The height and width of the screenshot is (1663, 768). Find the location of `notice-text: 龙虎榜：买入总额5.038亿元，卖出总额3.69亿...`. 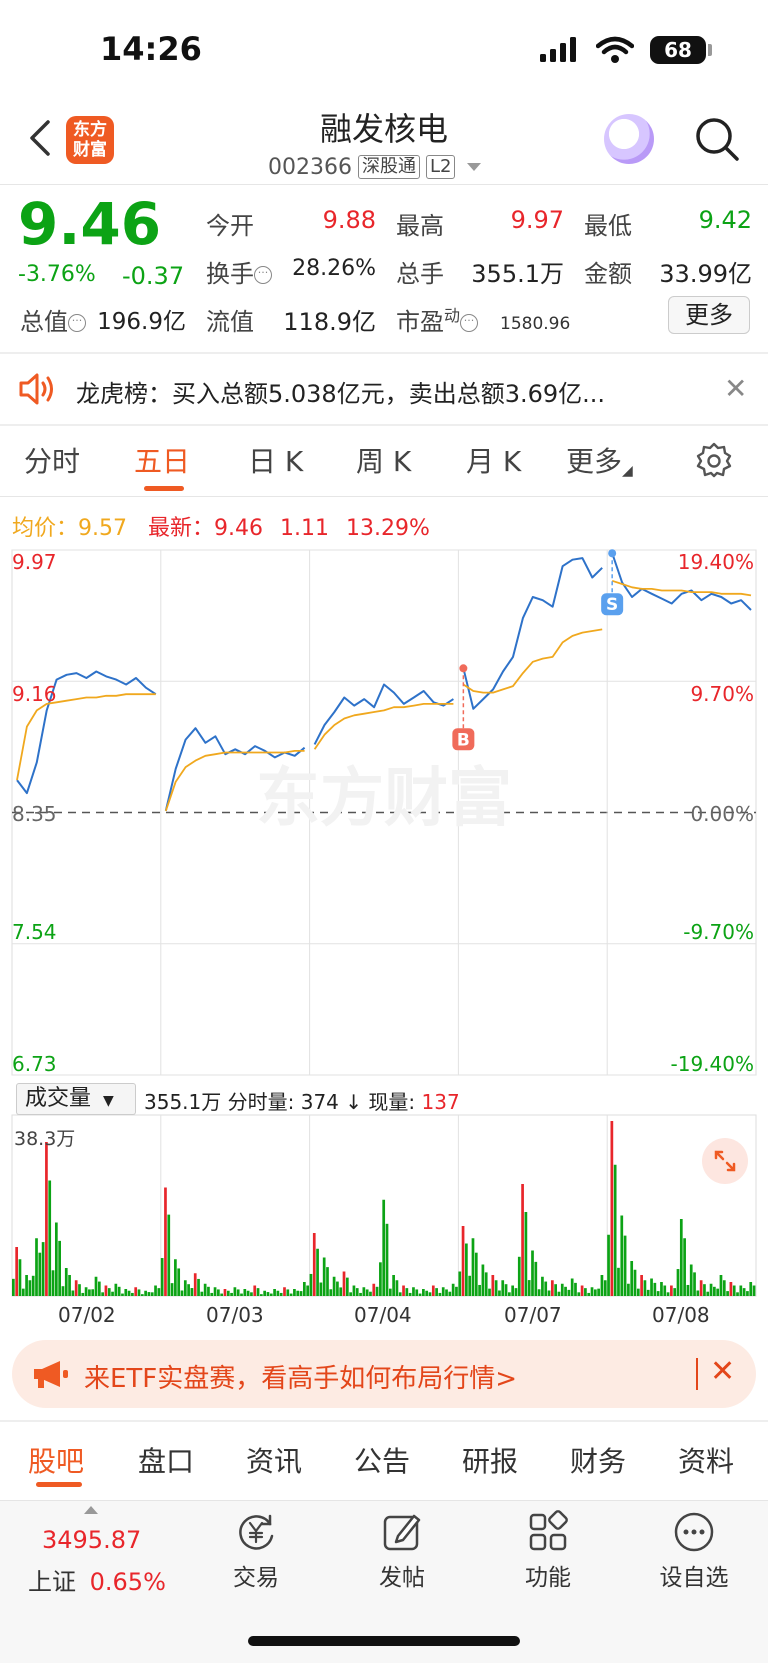

notice-text: 龙虎榜：买入总额5.038亿元，卖出总额3.69亿... is located at coordinates (381, 391).